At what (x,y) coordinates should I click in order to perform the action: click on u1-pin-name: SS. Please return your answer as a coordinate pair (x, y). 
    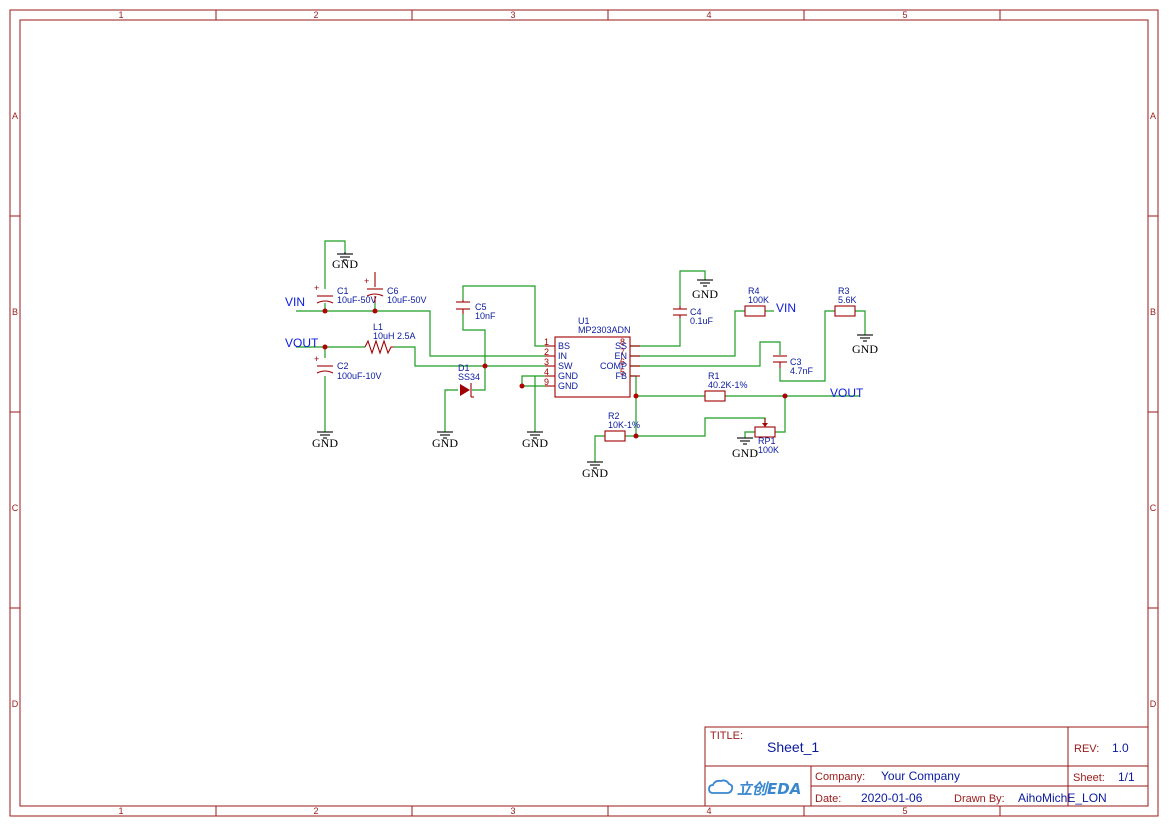
    Looking at the image, I should click on (621, 346).